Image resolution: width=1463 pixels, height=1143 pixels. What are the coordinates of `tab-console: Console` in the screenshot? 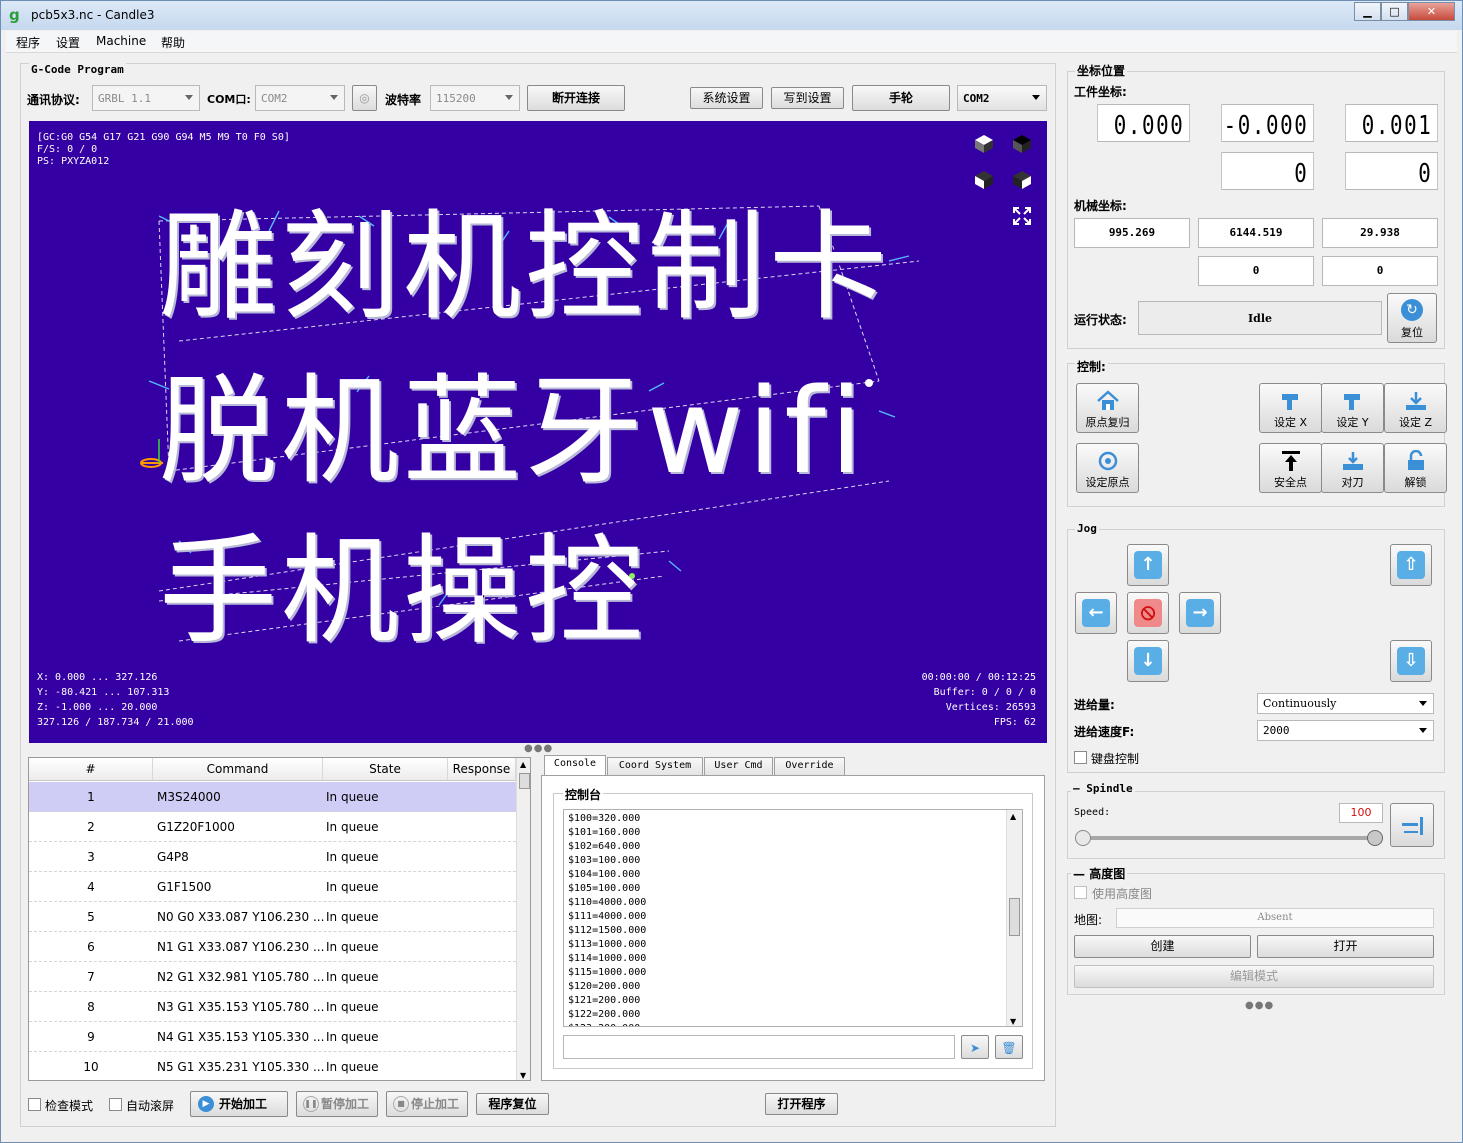 It's located at (575, 765).